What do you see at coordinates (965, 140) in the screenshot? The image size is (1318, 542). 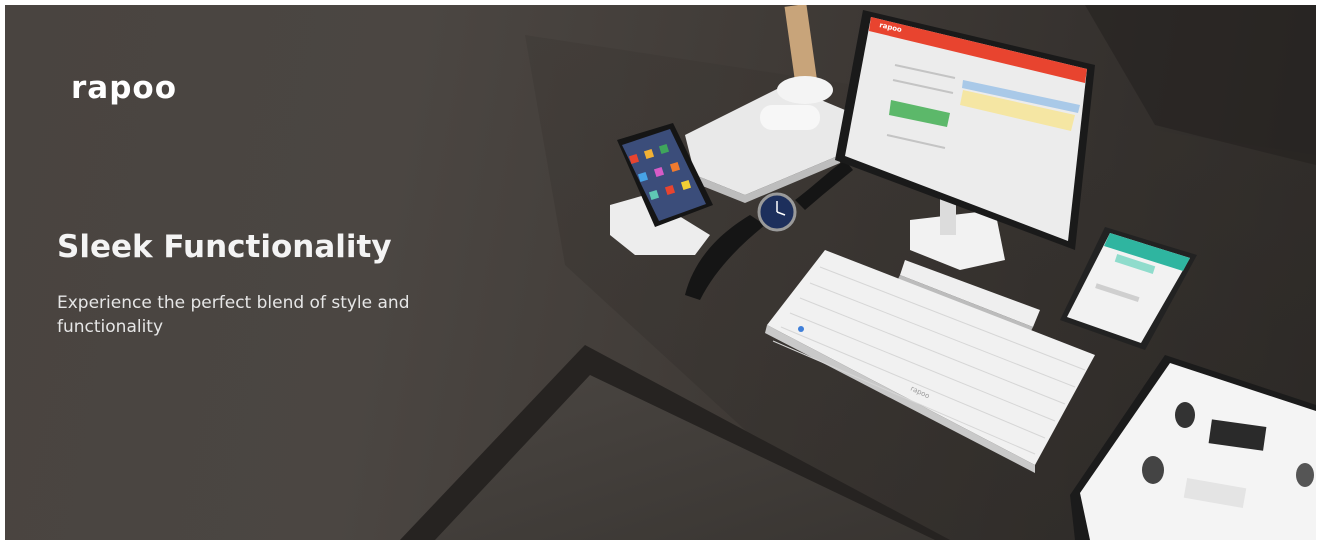 I see `tablet-on-stand: rapoo` at bounding box center [965, 140].